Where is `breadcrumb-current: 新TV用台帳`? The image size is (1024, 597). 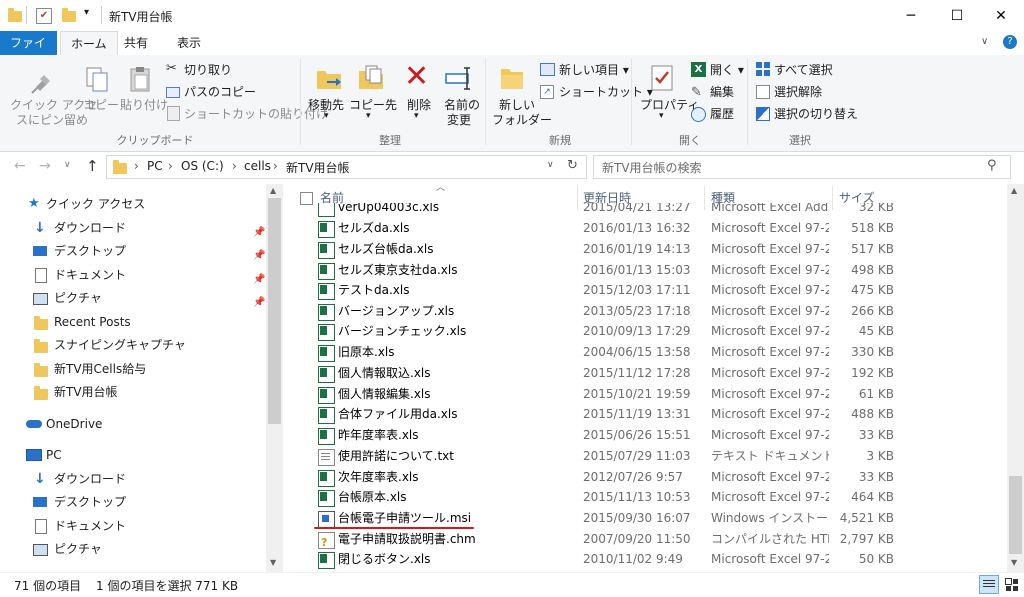 breadcrumb-current: 新TV用台帳 is located at coordinates (318, 167).